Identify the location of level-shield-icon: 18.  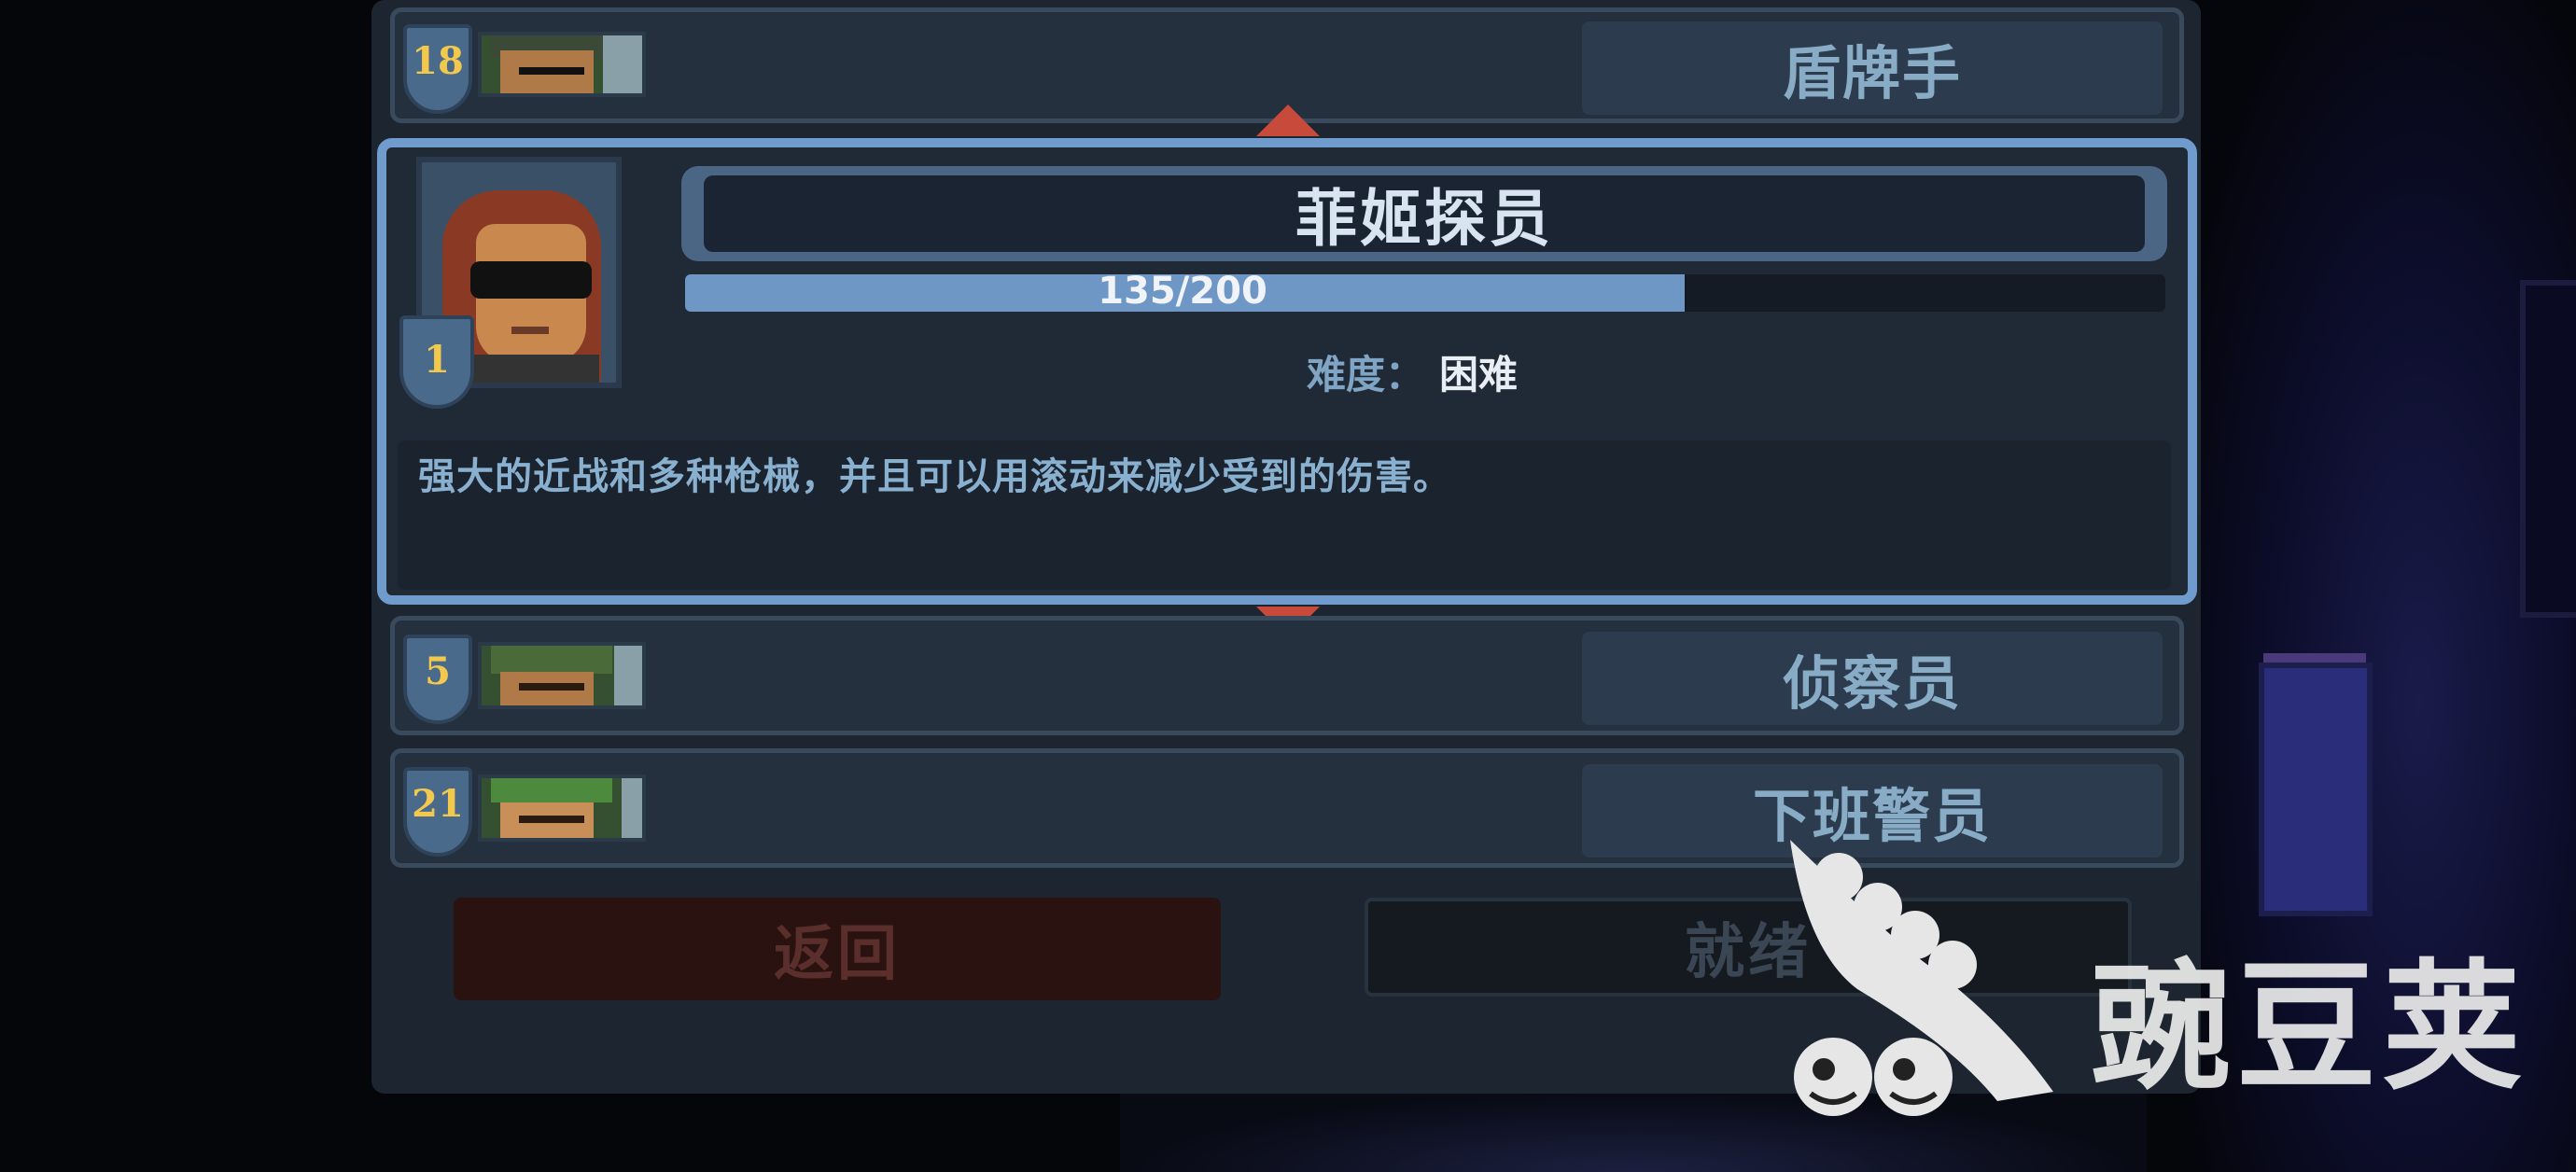
(437, 69).